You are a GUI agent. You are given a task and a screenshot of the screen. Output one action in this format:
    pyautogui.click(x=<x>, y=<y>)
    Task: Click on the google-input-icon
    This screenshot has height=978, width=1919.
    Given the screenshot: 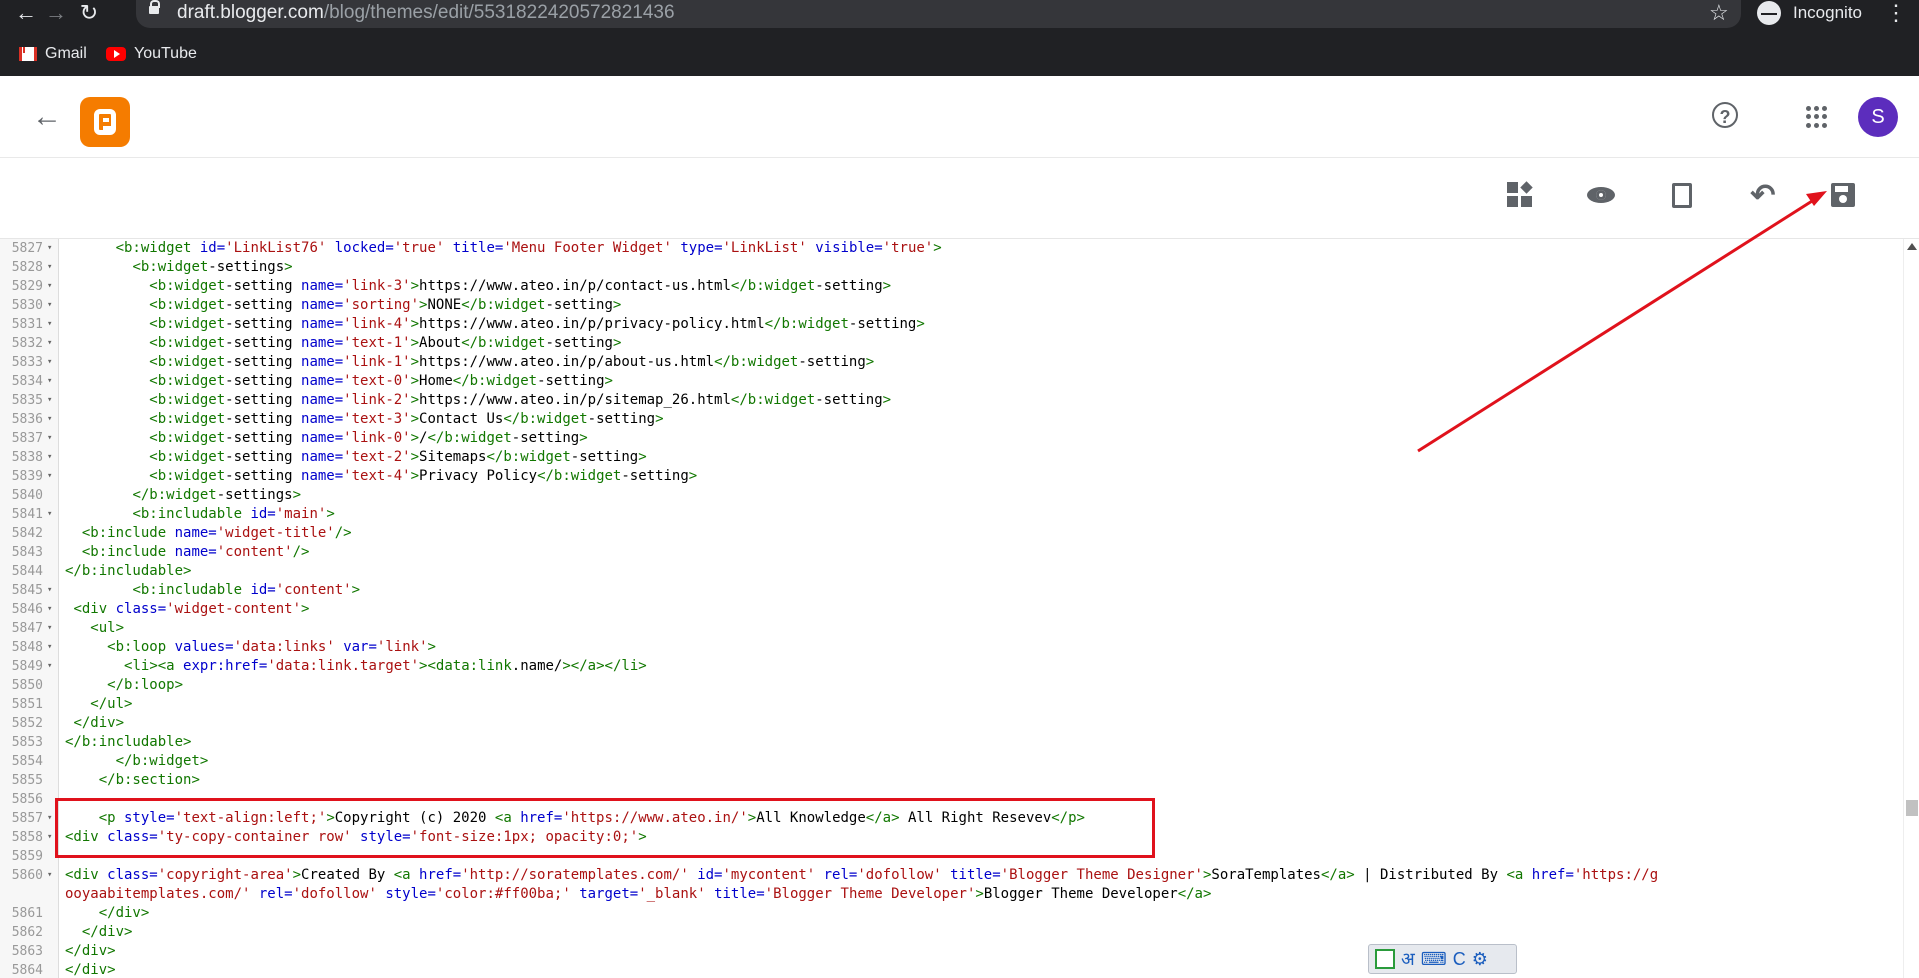 What is the action you would take?
    pyautogui.click(x=1385, y=959)
    